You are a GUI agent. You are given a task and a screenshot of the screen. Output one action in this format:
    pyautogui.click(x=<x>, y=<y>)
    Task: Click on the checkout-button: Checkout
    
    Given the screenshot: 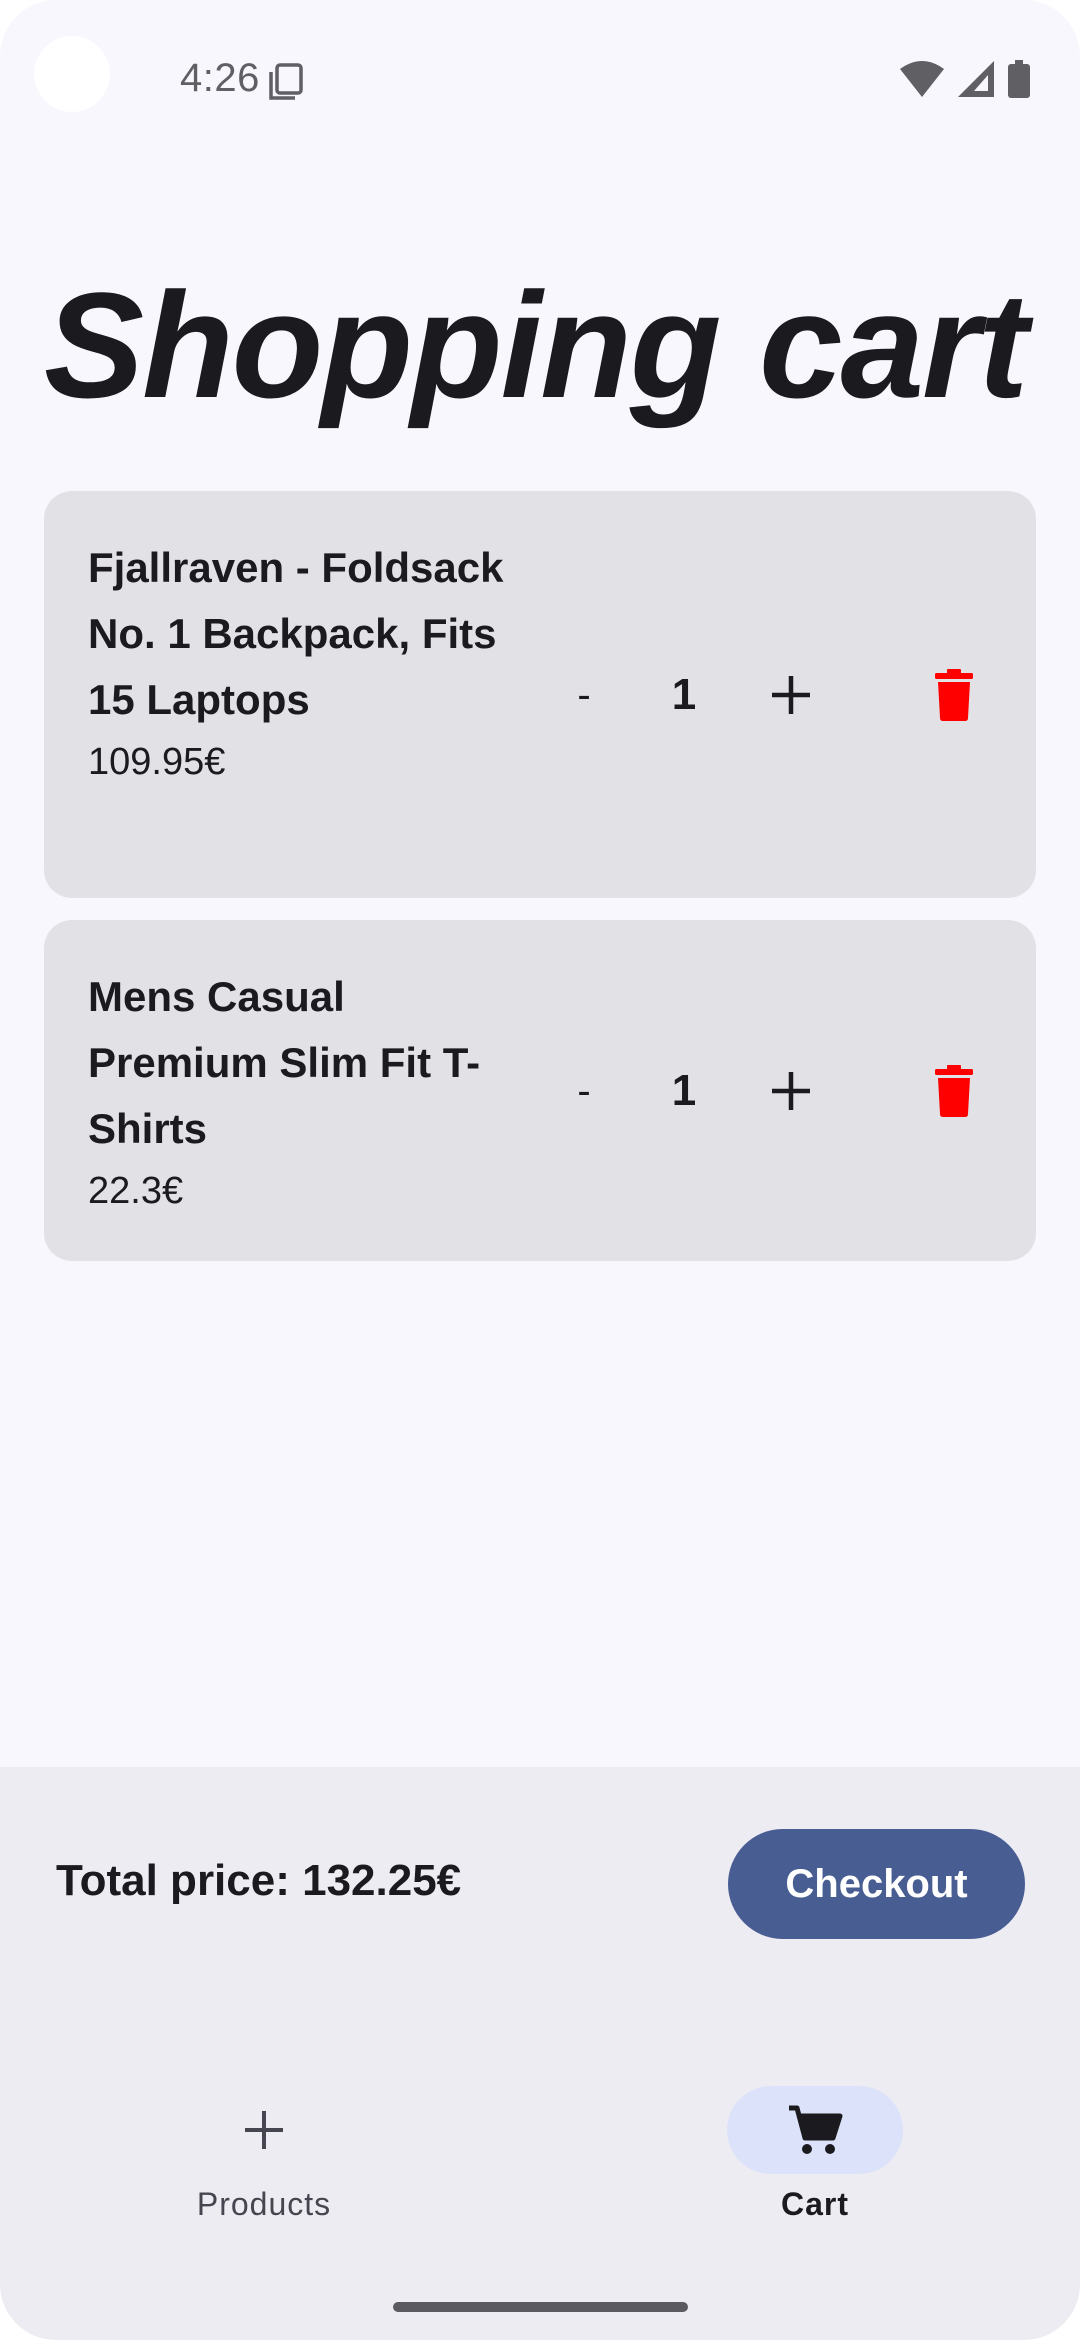 What is the action you would take?
    pyautogui.click(x=876, y=1884)
    